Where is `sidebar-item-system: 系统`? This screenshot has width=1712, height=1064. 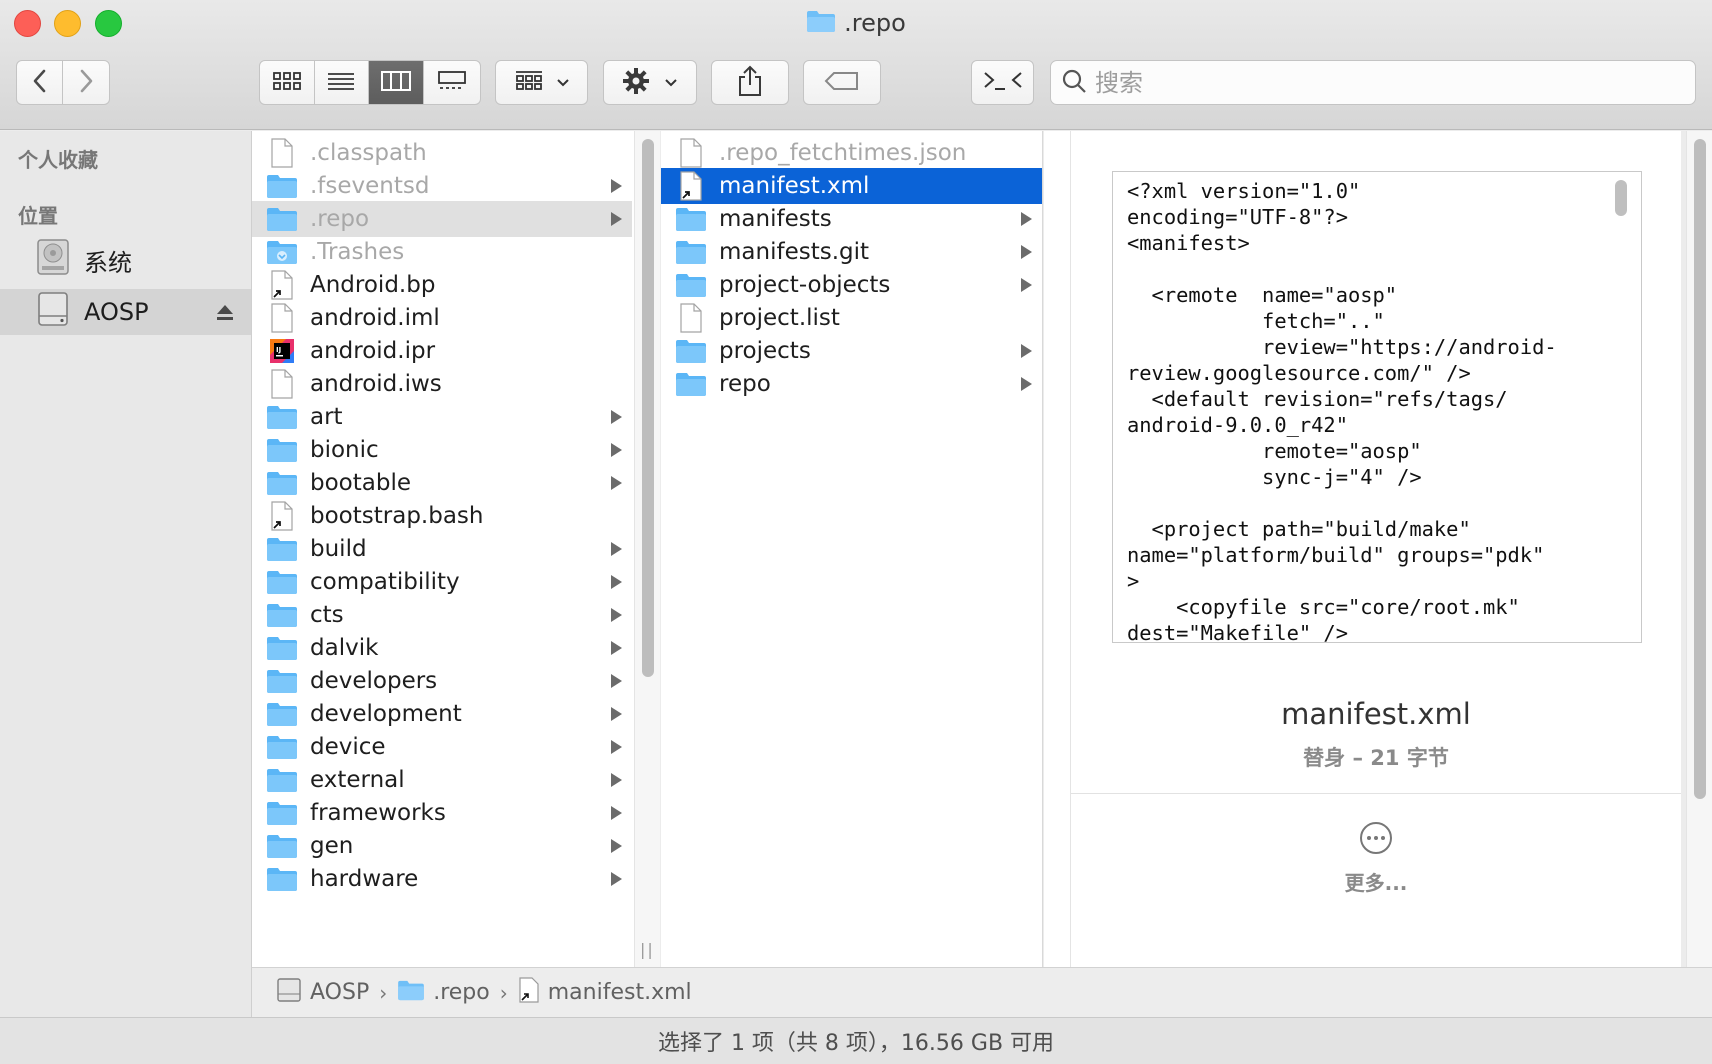 sidebar-item-system: 系统 is located at coordinates (125, 260).